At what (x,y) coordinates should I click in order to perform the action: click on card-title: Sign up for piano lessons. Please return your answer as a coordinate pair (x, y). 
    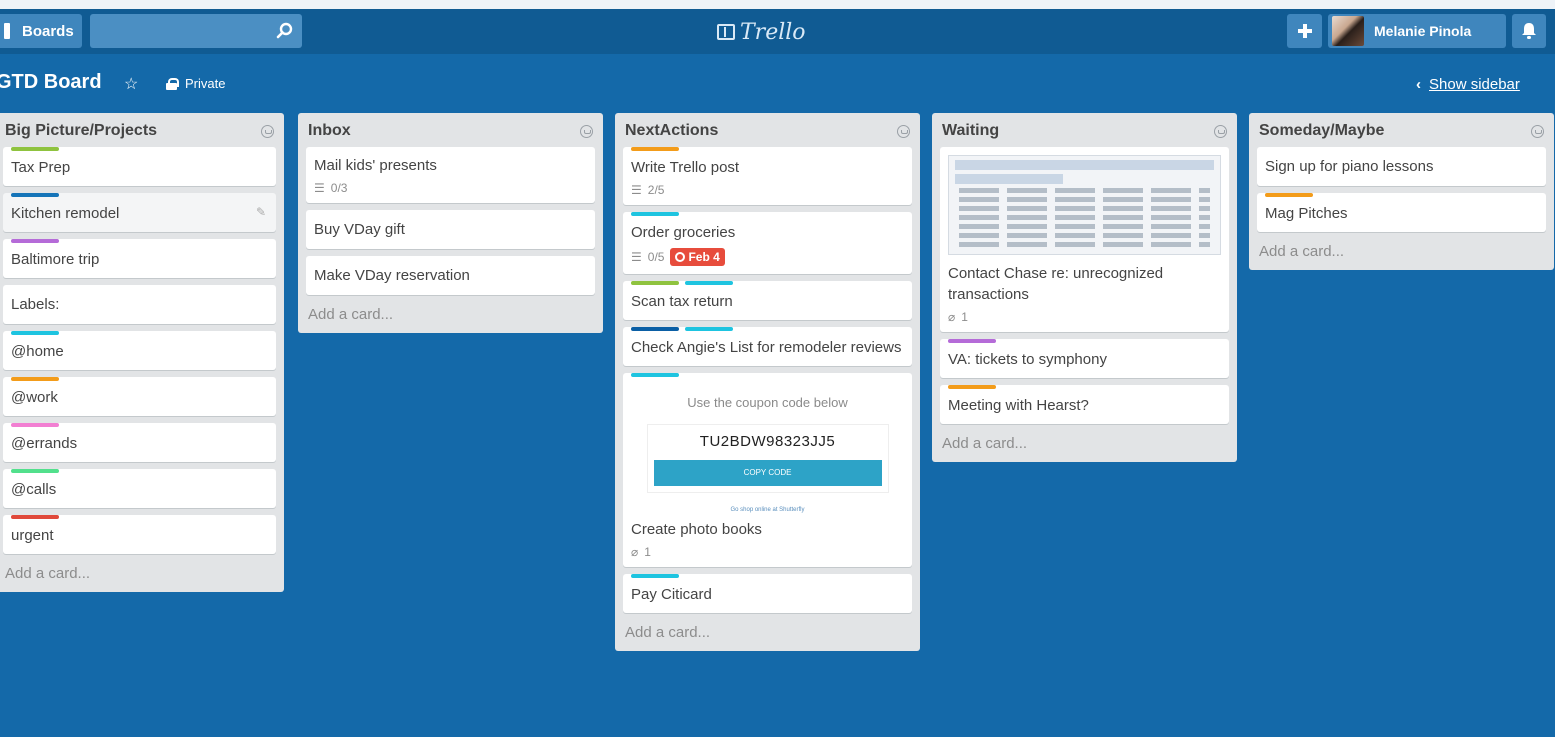
    Looking at the image, I should click on (1349, 166).